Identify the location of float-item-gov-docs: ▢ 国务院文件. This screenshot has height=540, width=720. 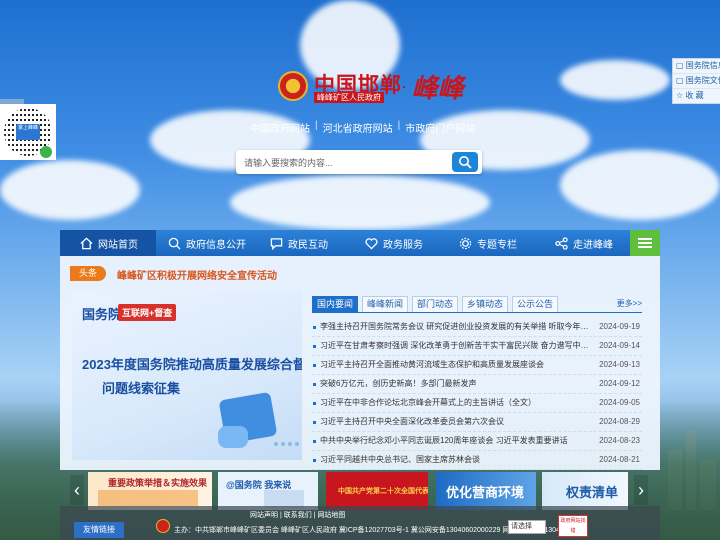
(696, 81).